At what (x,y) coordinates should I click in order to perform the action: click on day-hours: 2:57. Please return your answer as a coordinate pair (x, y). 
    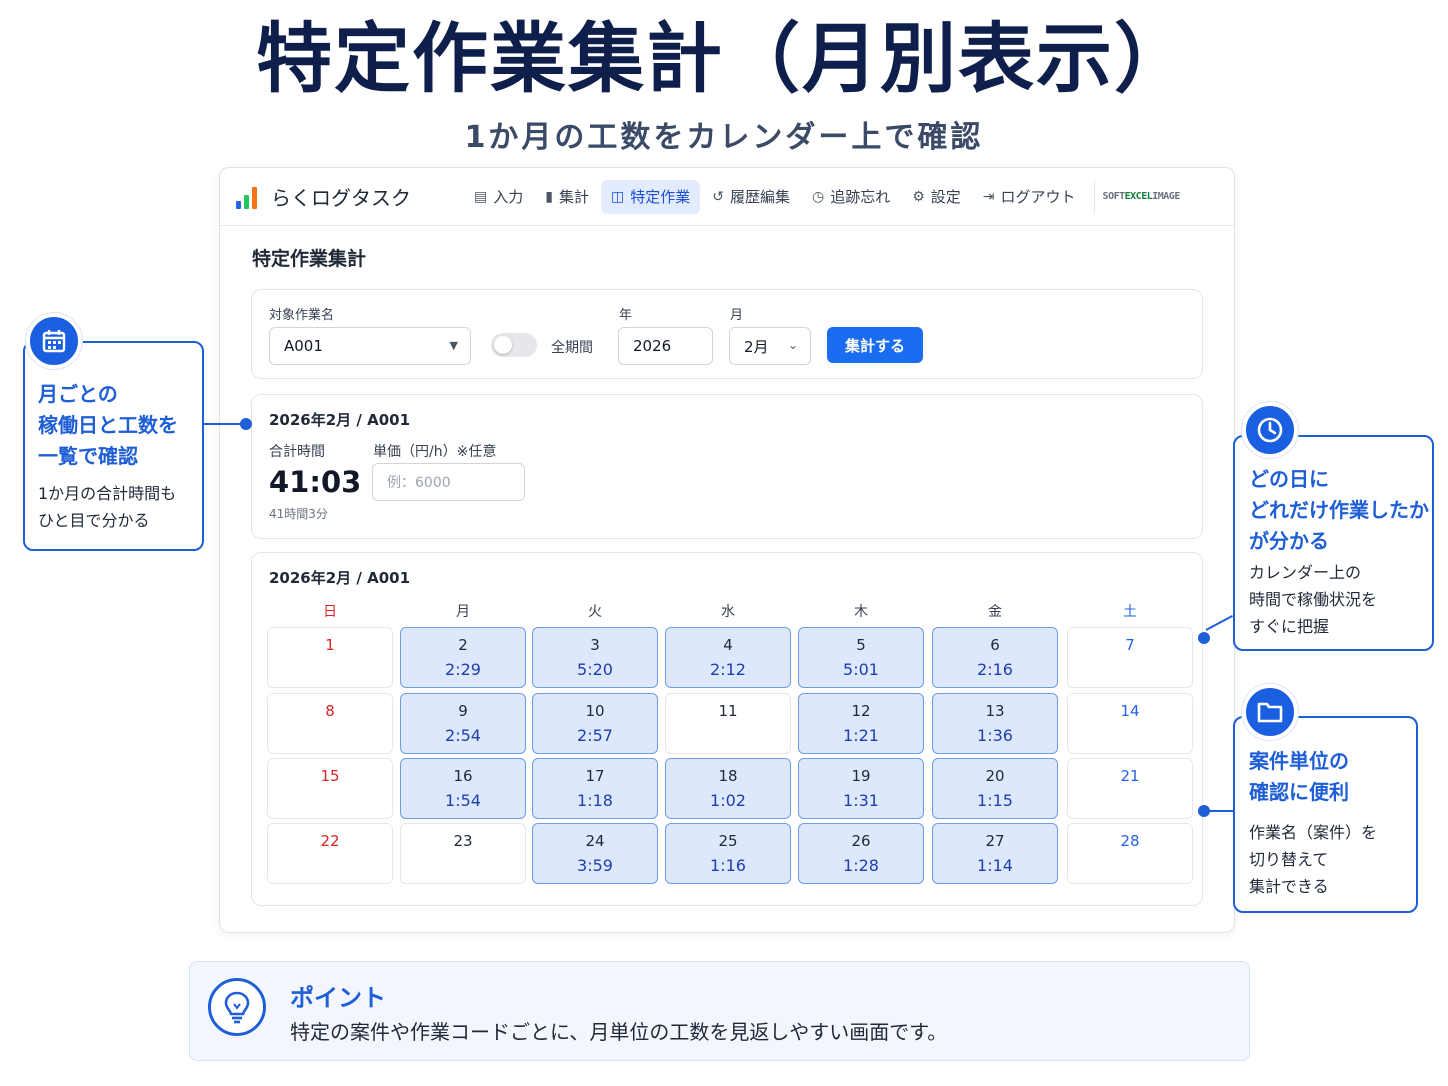
    Looking at the image, I should click on (595, 735).